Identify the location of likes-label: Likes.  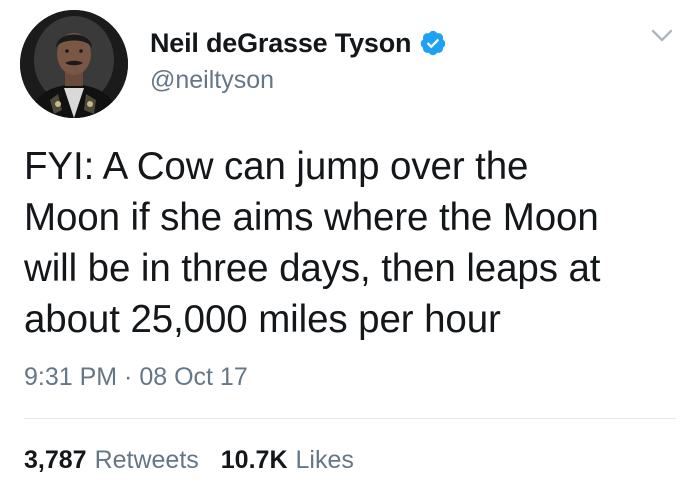
(324, 460).